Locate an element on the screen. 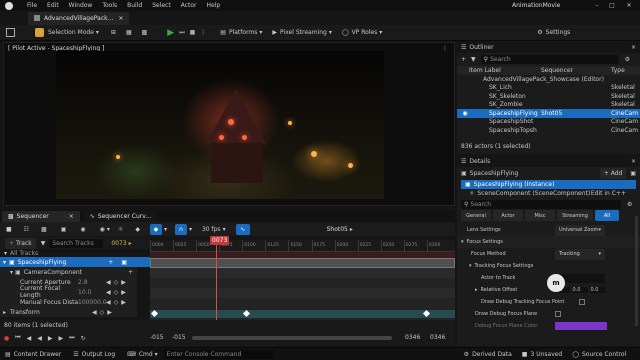  close-tab-icon: × is located at coordinates (120, 18).